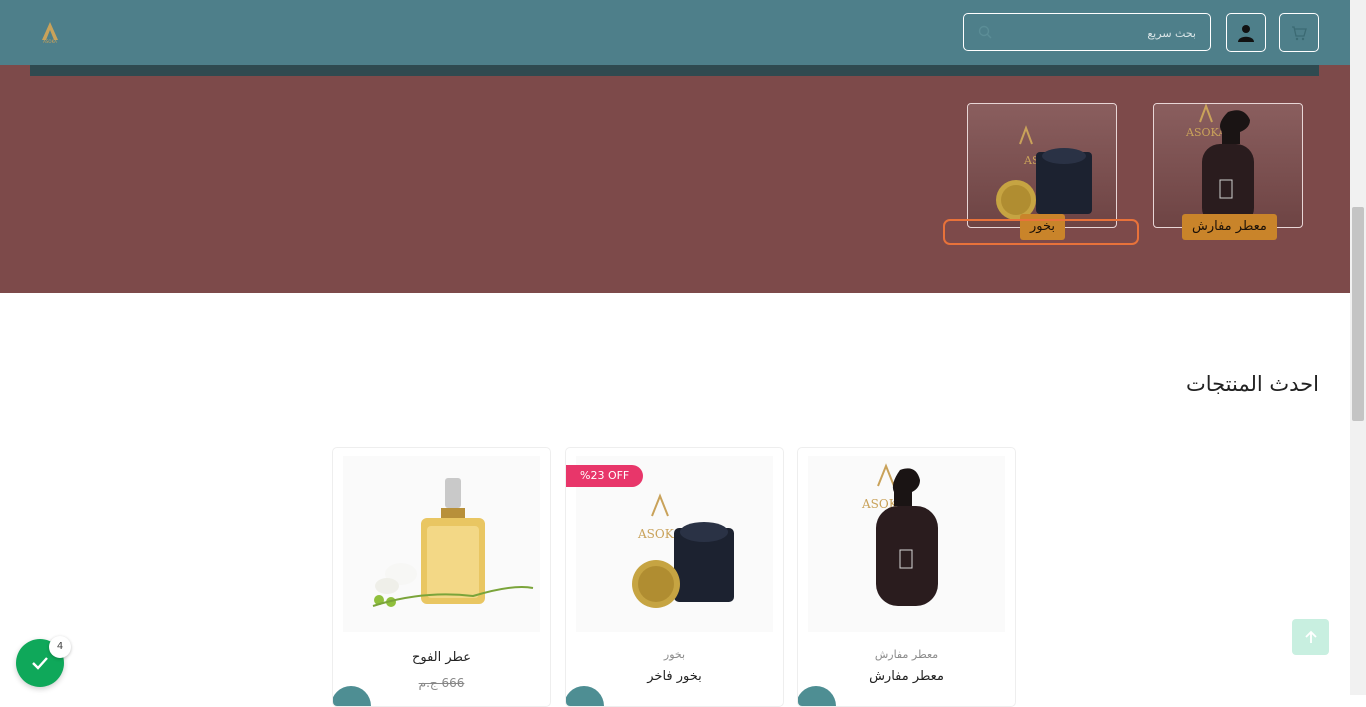  What do you see at coordinates (1228, 165) in the screenshot?
I see `category-image-diffuser: ASOKA` at bounding box center [1228, 165].